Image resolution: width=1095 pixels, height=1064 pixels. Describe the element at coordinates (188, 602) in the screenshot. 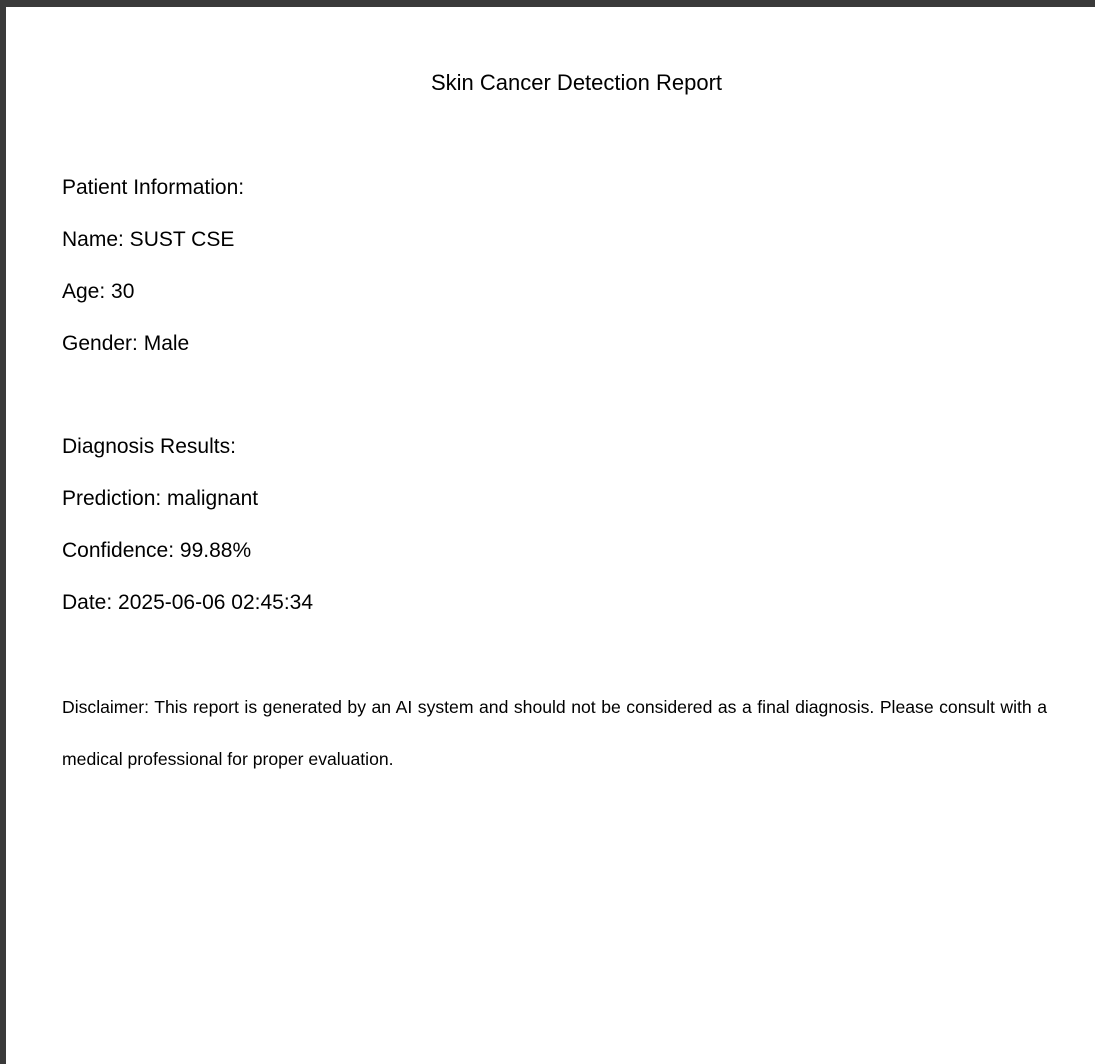

I see `diagnosis-date: Date: 2025-06-06 02:45:34` at that location.